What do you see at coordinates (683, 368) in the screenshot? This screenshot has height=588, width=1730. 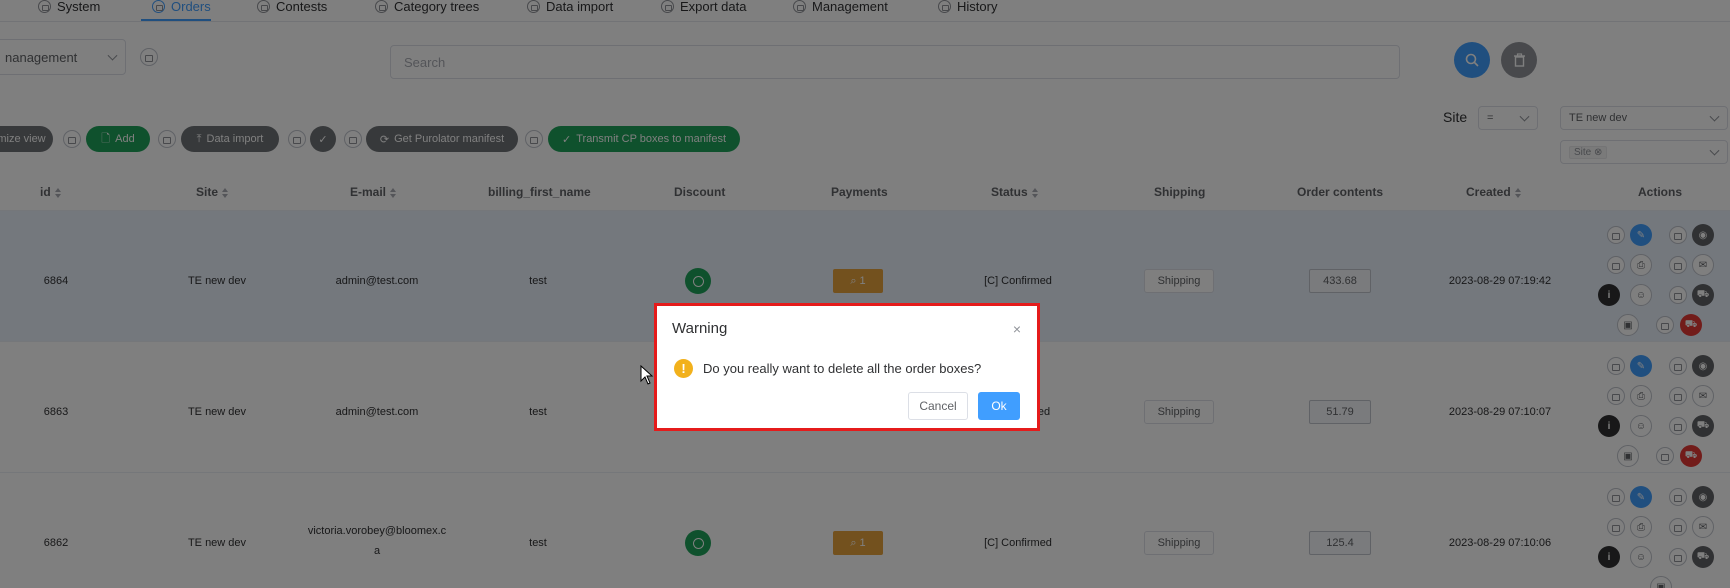 I see `warning-icon: !` at bounding box center [683, 368].